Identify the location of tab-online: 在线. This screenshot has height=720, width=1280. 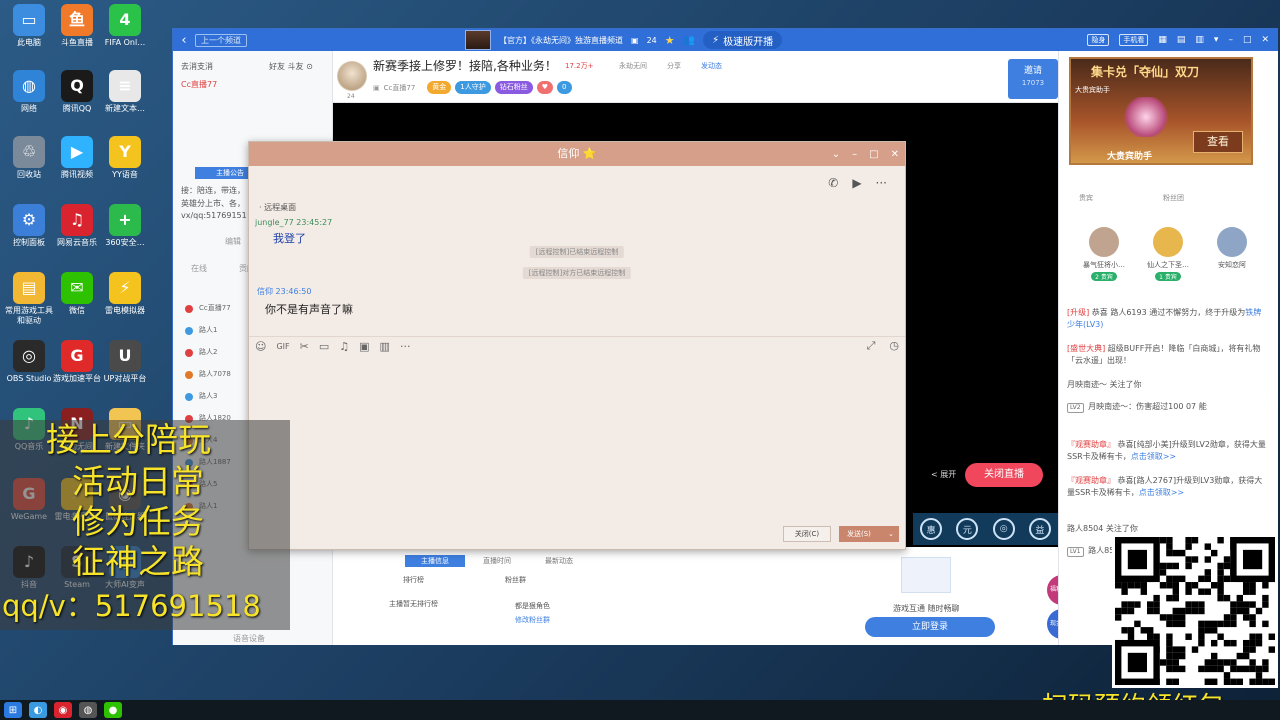
(199, 268).